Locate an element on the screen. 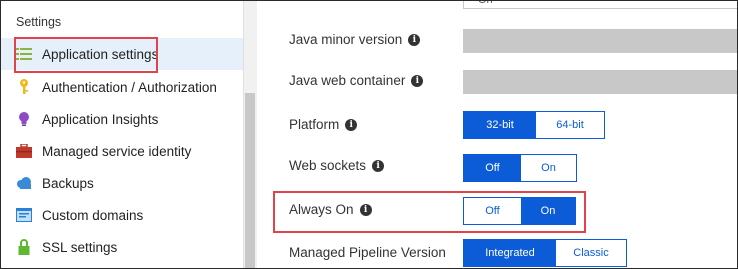  platform-label: Platform i is located at coordinates (323, 124).